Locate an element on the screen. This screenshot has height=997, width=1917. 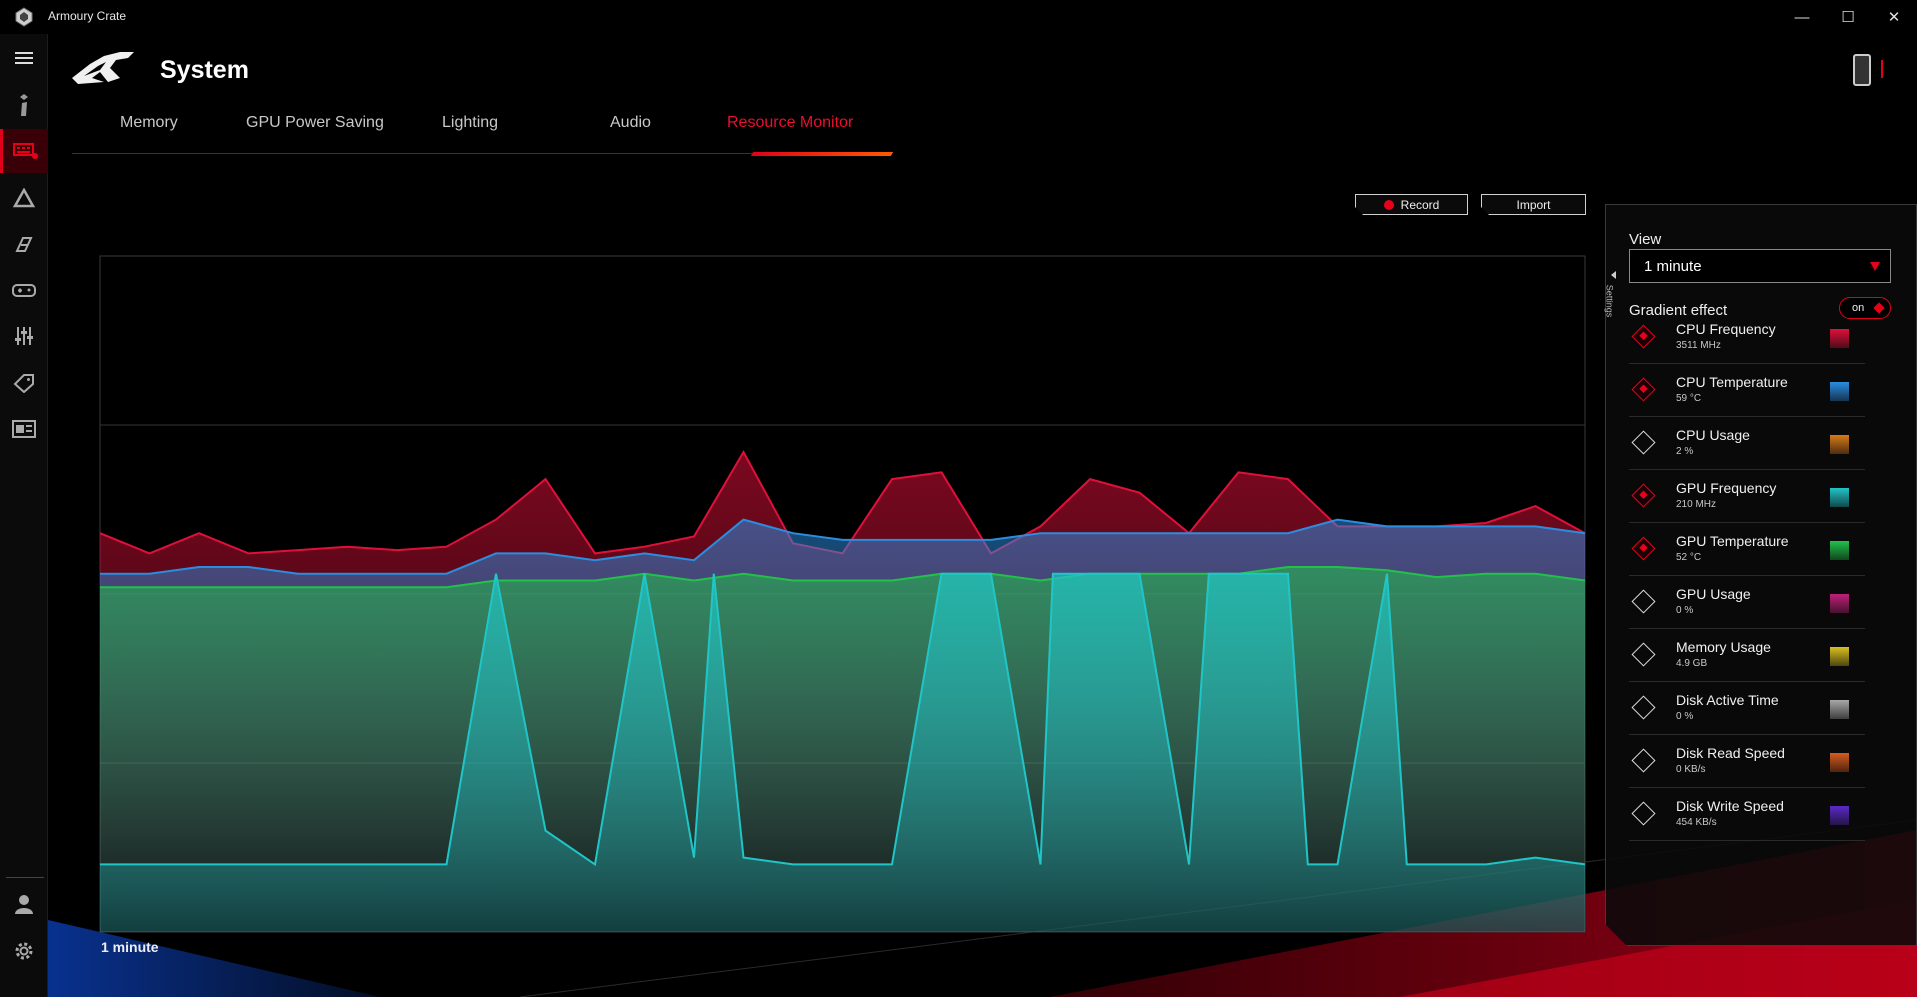
phone-status-mark is located at coordinates (1882, 69).